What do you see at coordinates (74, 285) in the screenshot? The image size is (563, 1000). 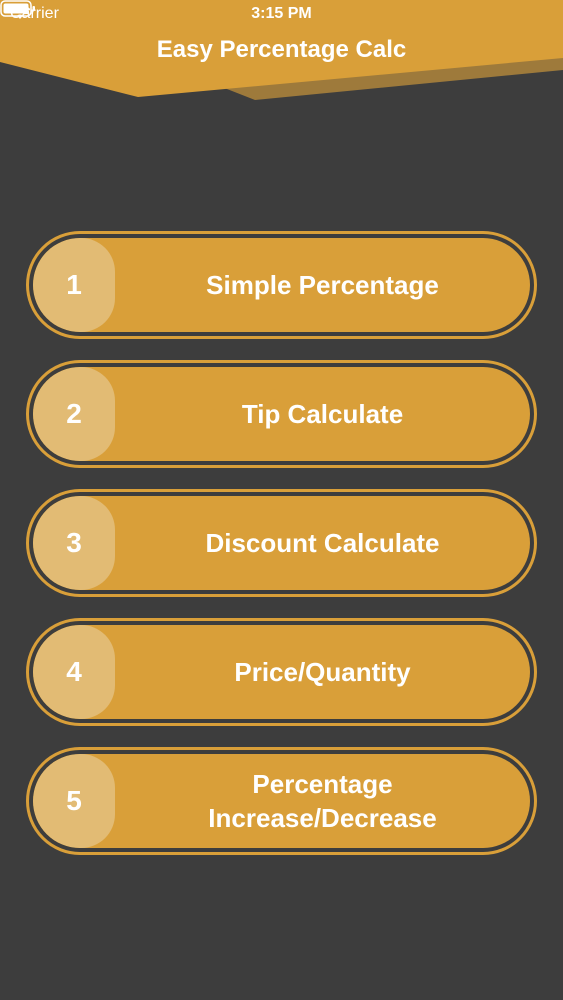 I see `menu-number: 1` at bounding box center [74, 285].